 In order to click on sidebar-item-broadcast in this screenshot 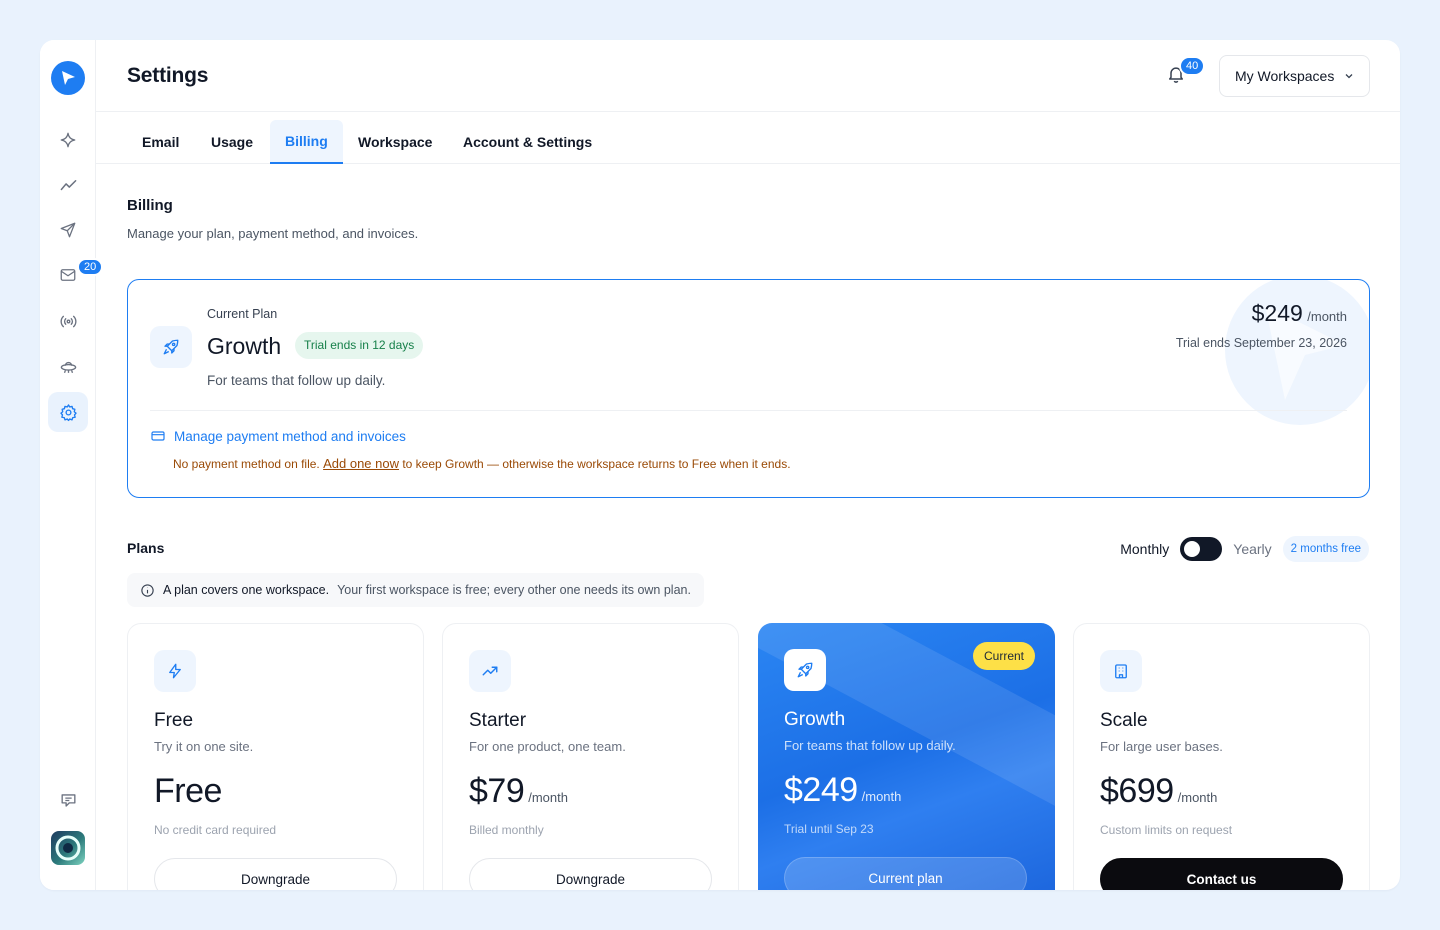, I will do `click(68, 321)`.